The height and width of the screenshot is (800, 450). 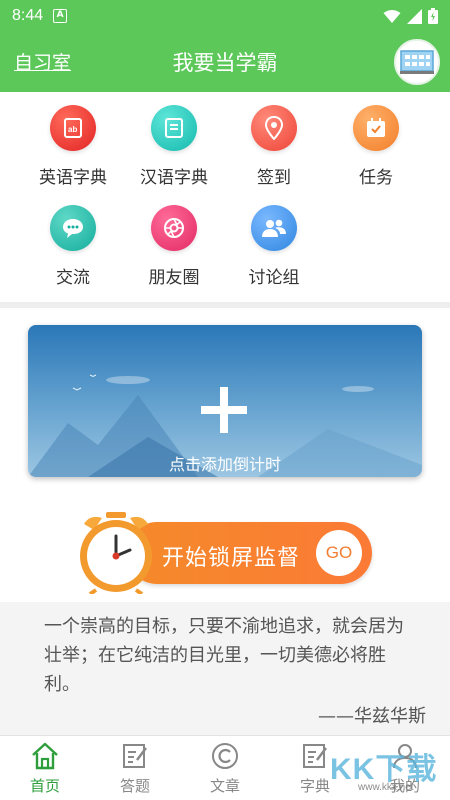 I want to click on nav-item-home: 首页, so click(x=45, y=768).